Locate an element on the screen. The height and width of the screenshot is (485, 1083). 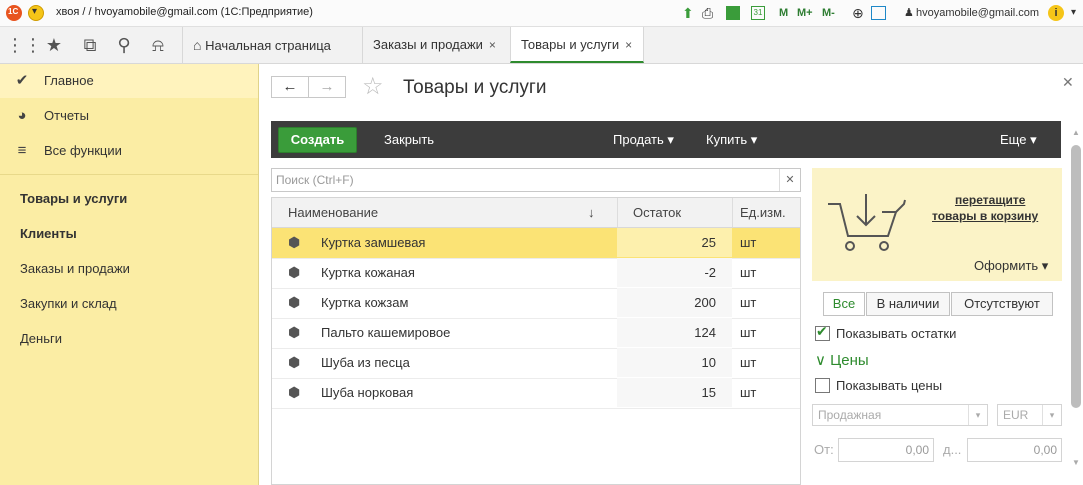
price-to-input: 0,00 is located at coordinates (1014, 450).